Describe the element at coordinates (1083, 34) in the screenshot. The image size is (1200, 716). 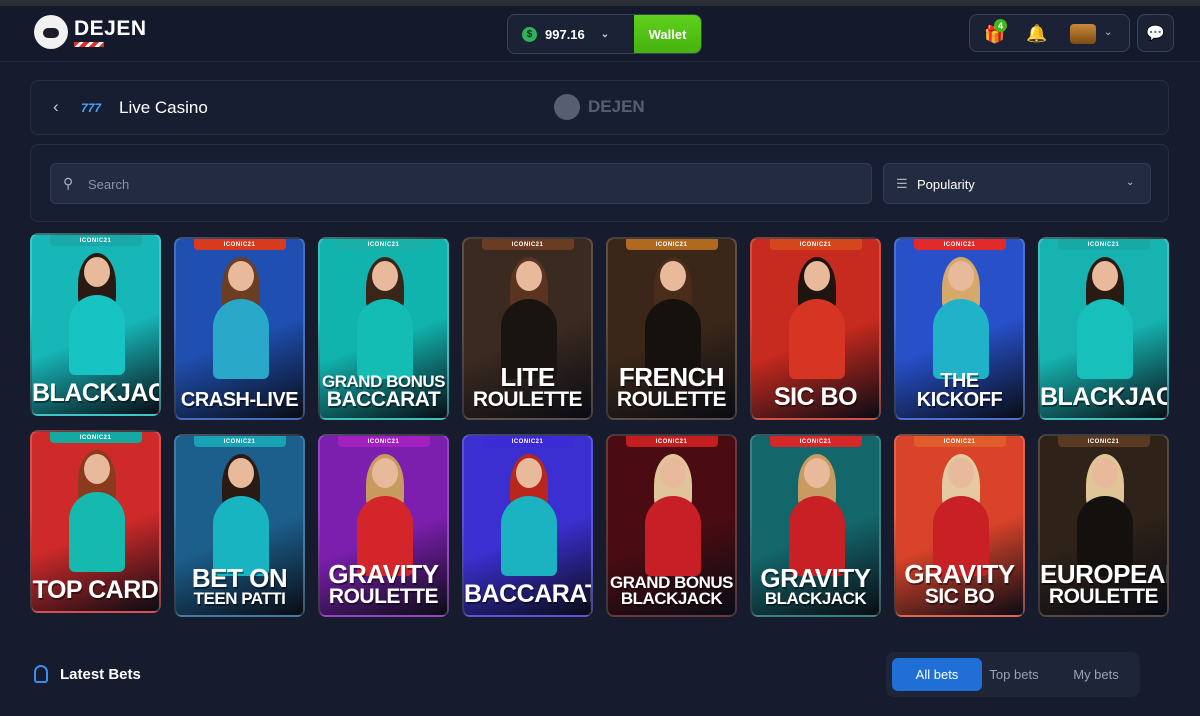
I see `avatar` at that location.